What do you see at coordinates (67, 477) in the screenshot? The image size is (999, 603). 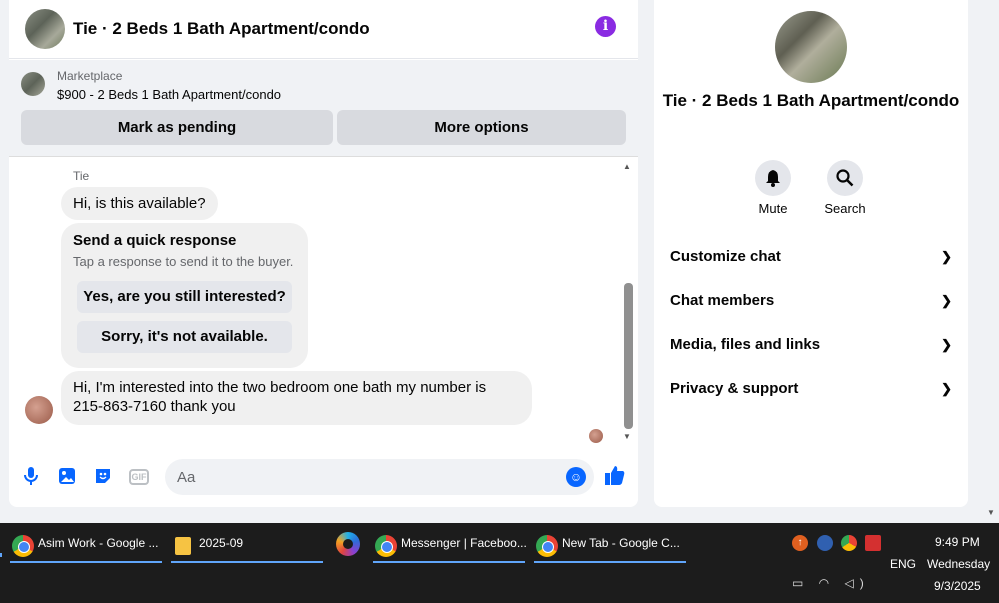 I see `photo-icon` at bounding box center [67, 477].